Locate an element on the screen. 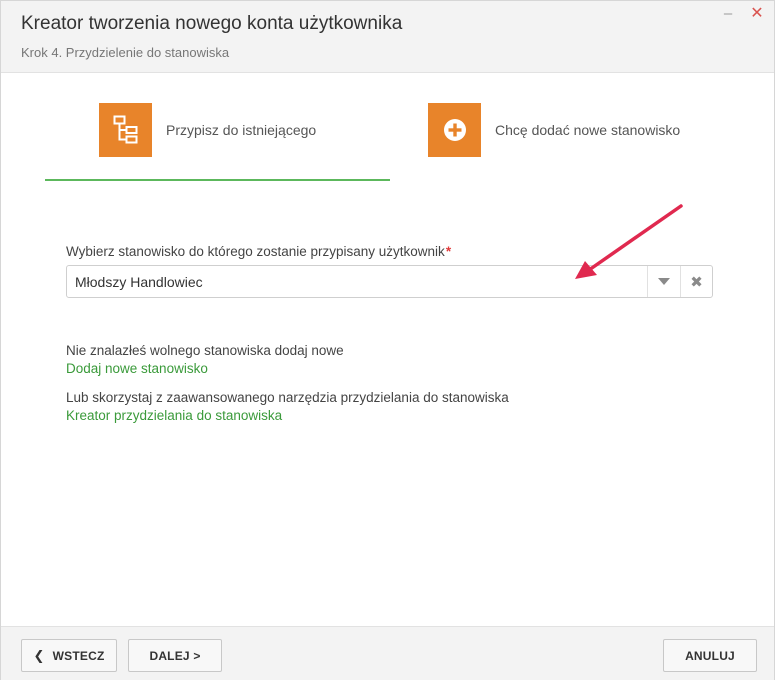 This screenshot has width=775, height=680. close-button: ✕ is located at coordinates (757, 14).